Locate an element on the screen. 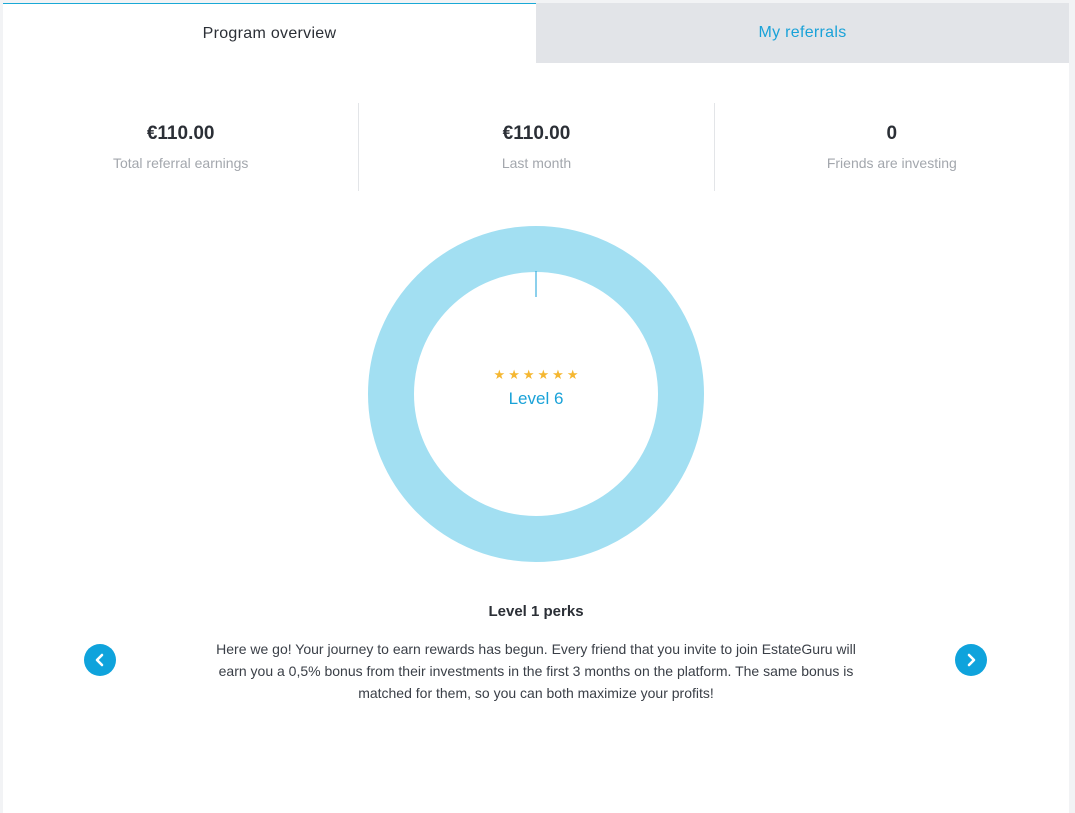 The width and height of the screenshot is (1075, 813). chevron-left-icon is located at coordinates (99, 660).